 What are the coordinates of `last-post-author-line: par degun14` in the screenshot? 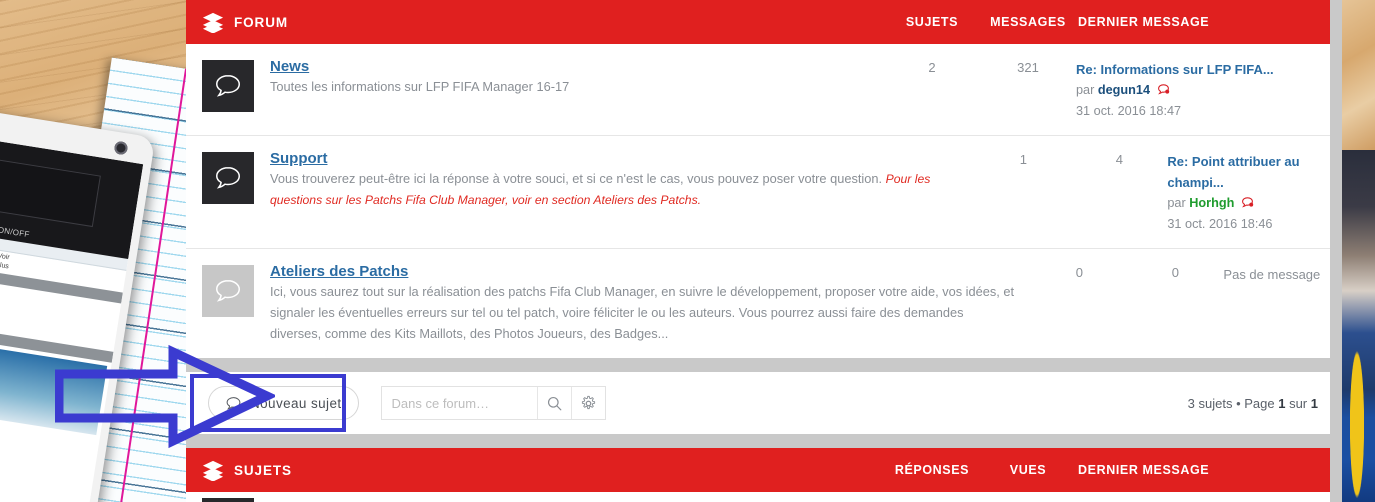 It's located at (1123, 90).